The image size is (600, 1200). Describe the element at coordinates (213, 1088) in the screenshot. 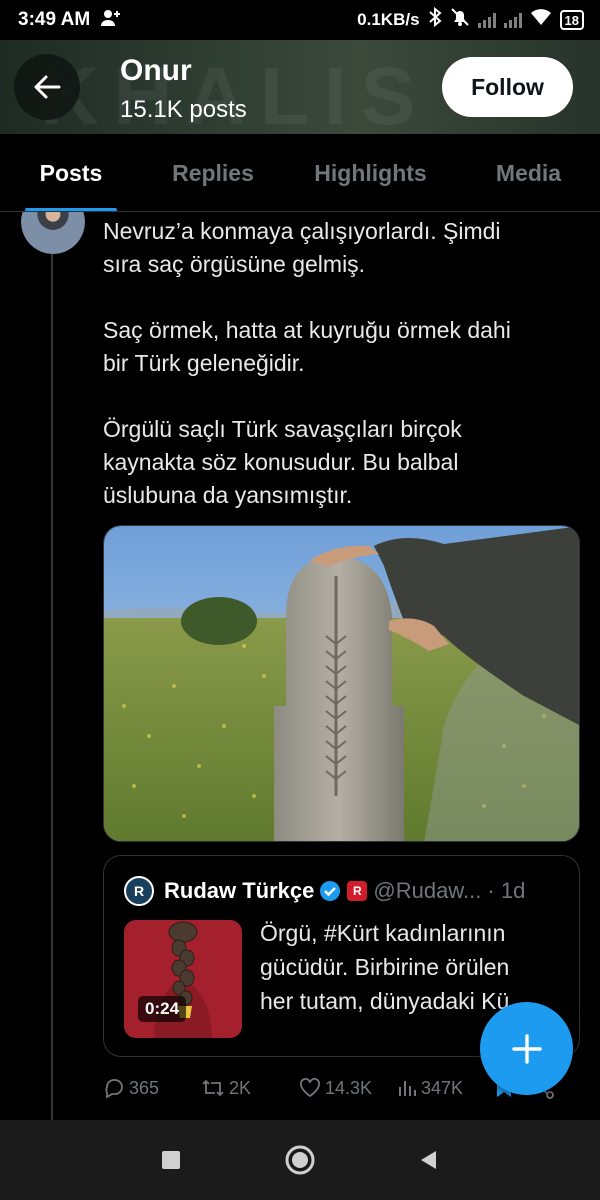

I see `repost-icon` at that location.